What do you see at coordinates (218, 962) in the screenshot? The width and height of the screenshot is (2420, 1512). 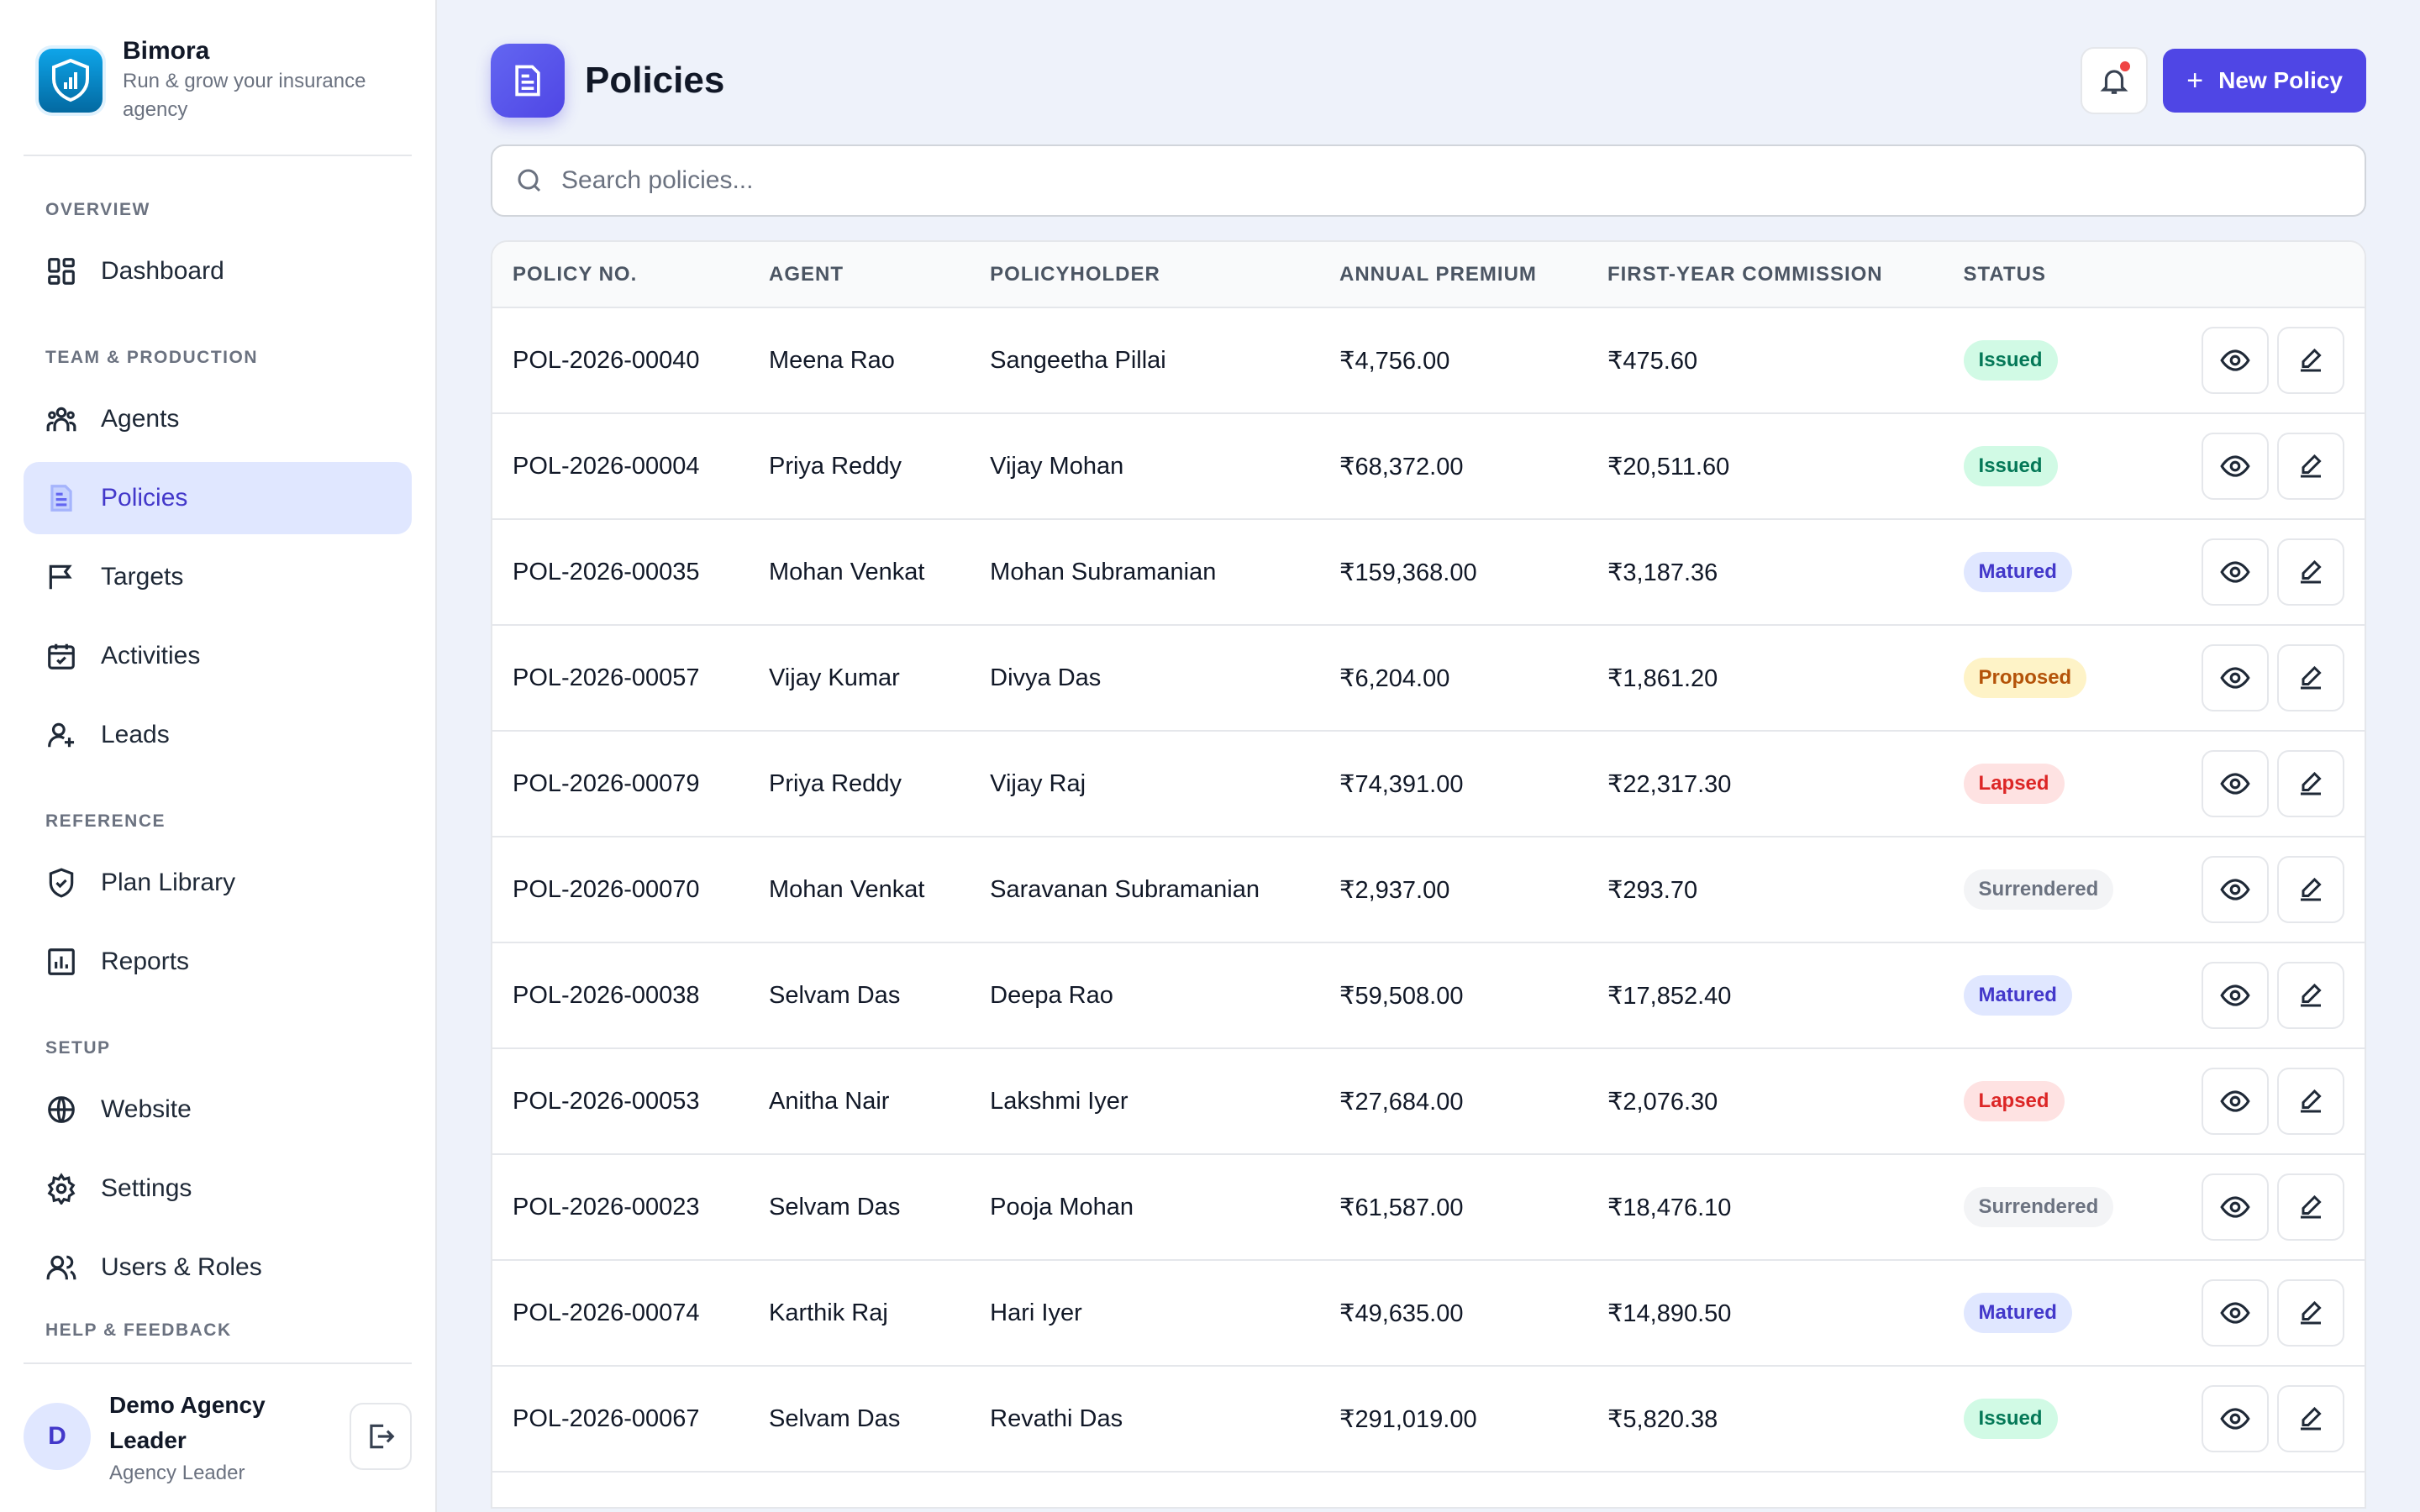 I see `sidebar-item-reports: Reports` at bounding box center [218, 962].